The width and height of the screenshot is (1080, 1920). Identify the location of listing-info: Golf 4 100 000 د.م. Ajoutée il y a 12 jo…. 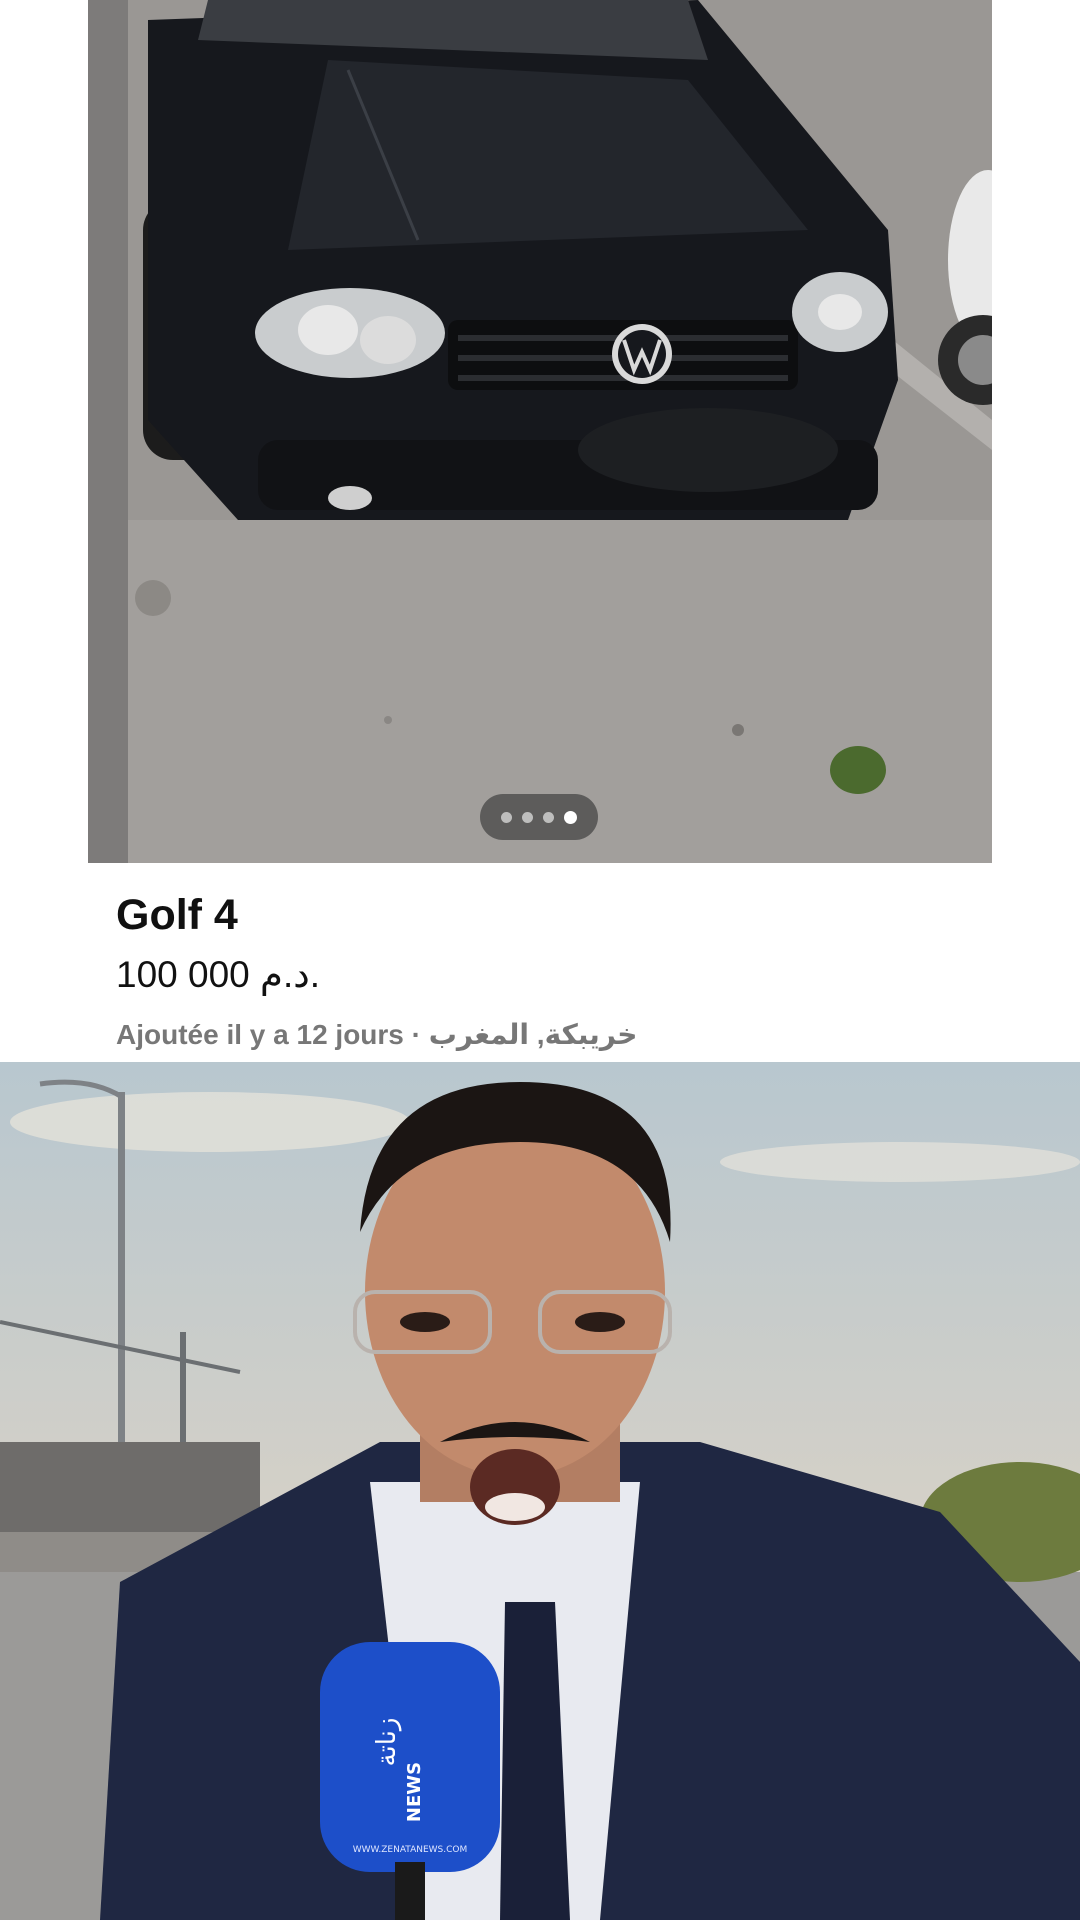
(566, 971).